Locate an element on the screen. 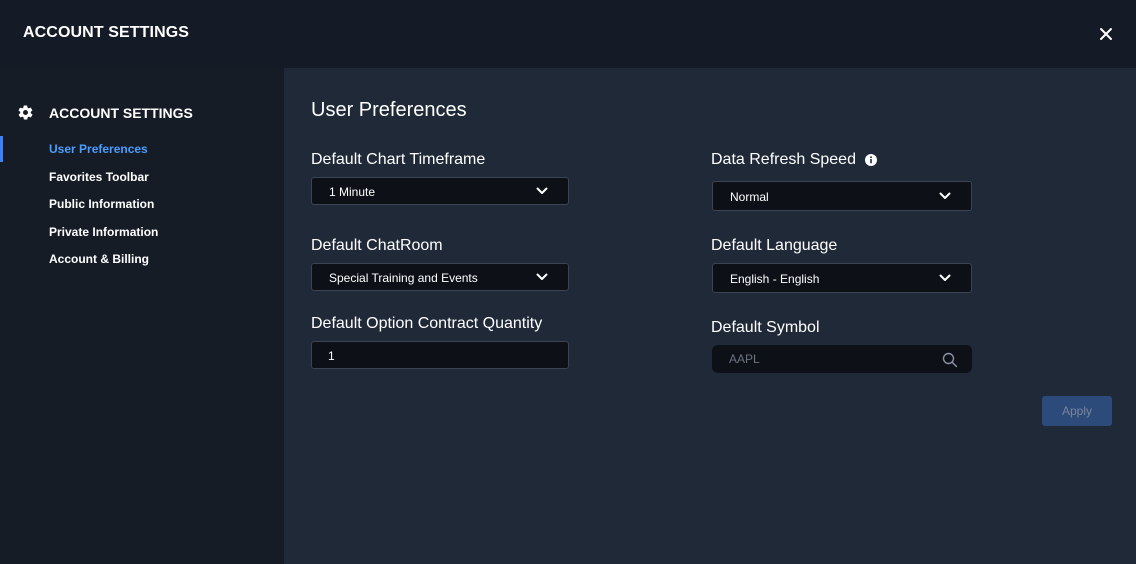 The width and height of the screenshot is (1136, 564). chart-timeframe-label: Default Chart Timeframe is located at coordinates (398, 160).